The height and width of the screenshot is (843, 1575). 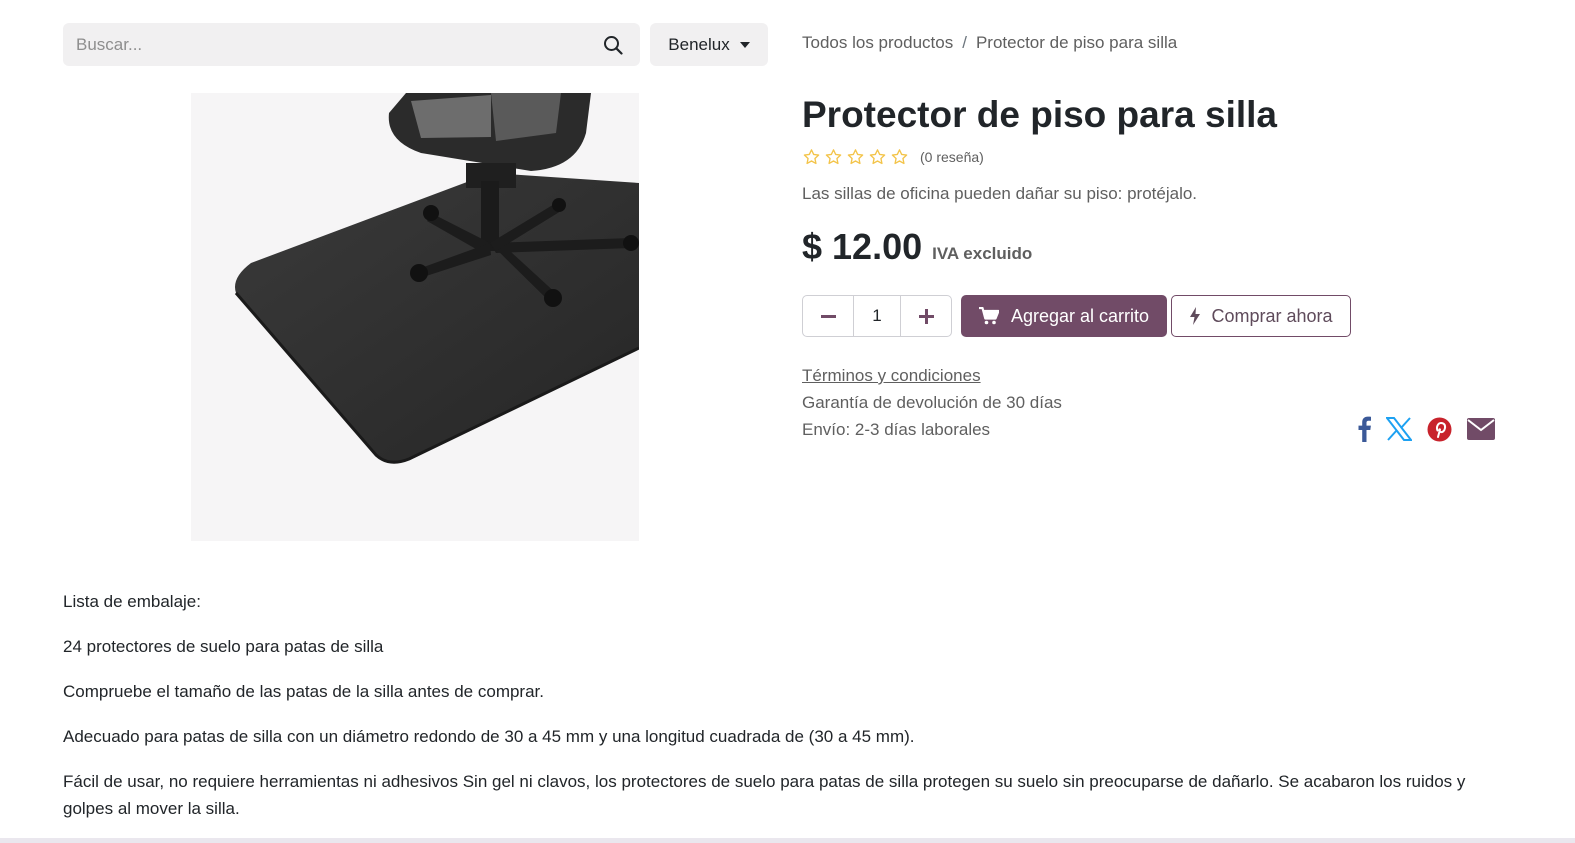 I want to click on buy-now-button: Comprar ahora, so click(x=1261, y=316).